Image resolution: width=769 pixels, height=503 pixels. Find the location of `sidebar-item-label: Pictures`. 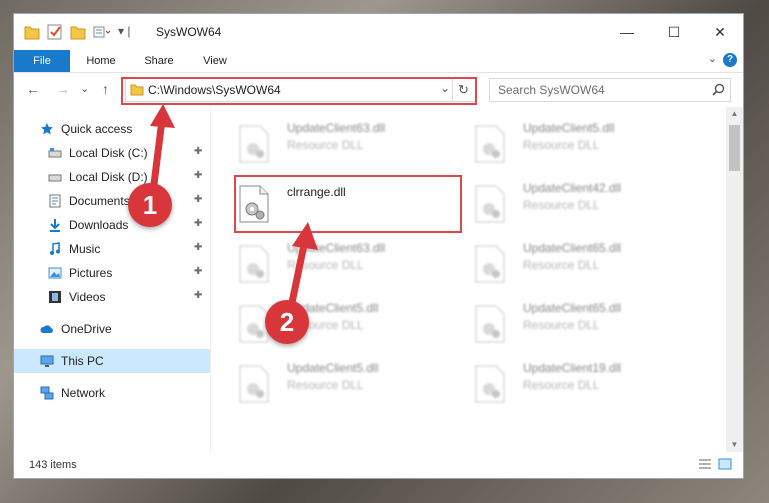

sidebar-item-label: Pictures is located at coordinates (91, 273).